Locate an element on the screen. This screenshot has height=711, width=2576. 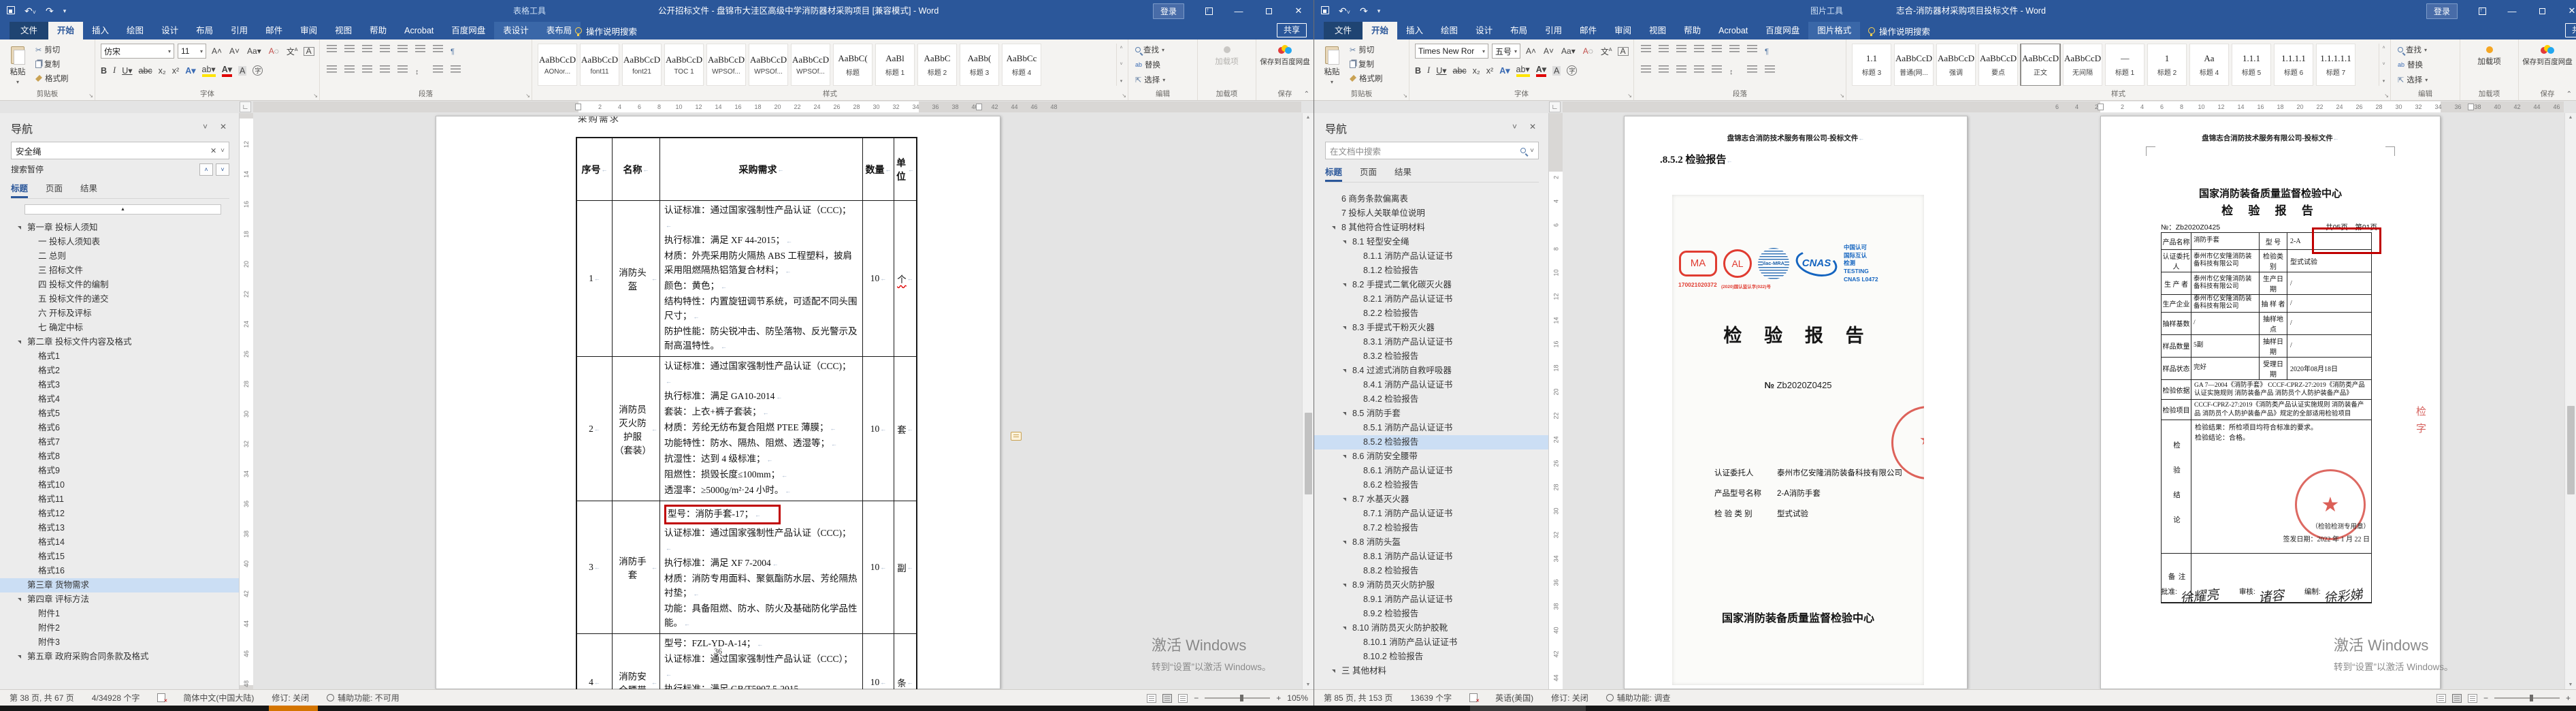
nav-heading-item: 格式10 is located at coordinates (119, 485).